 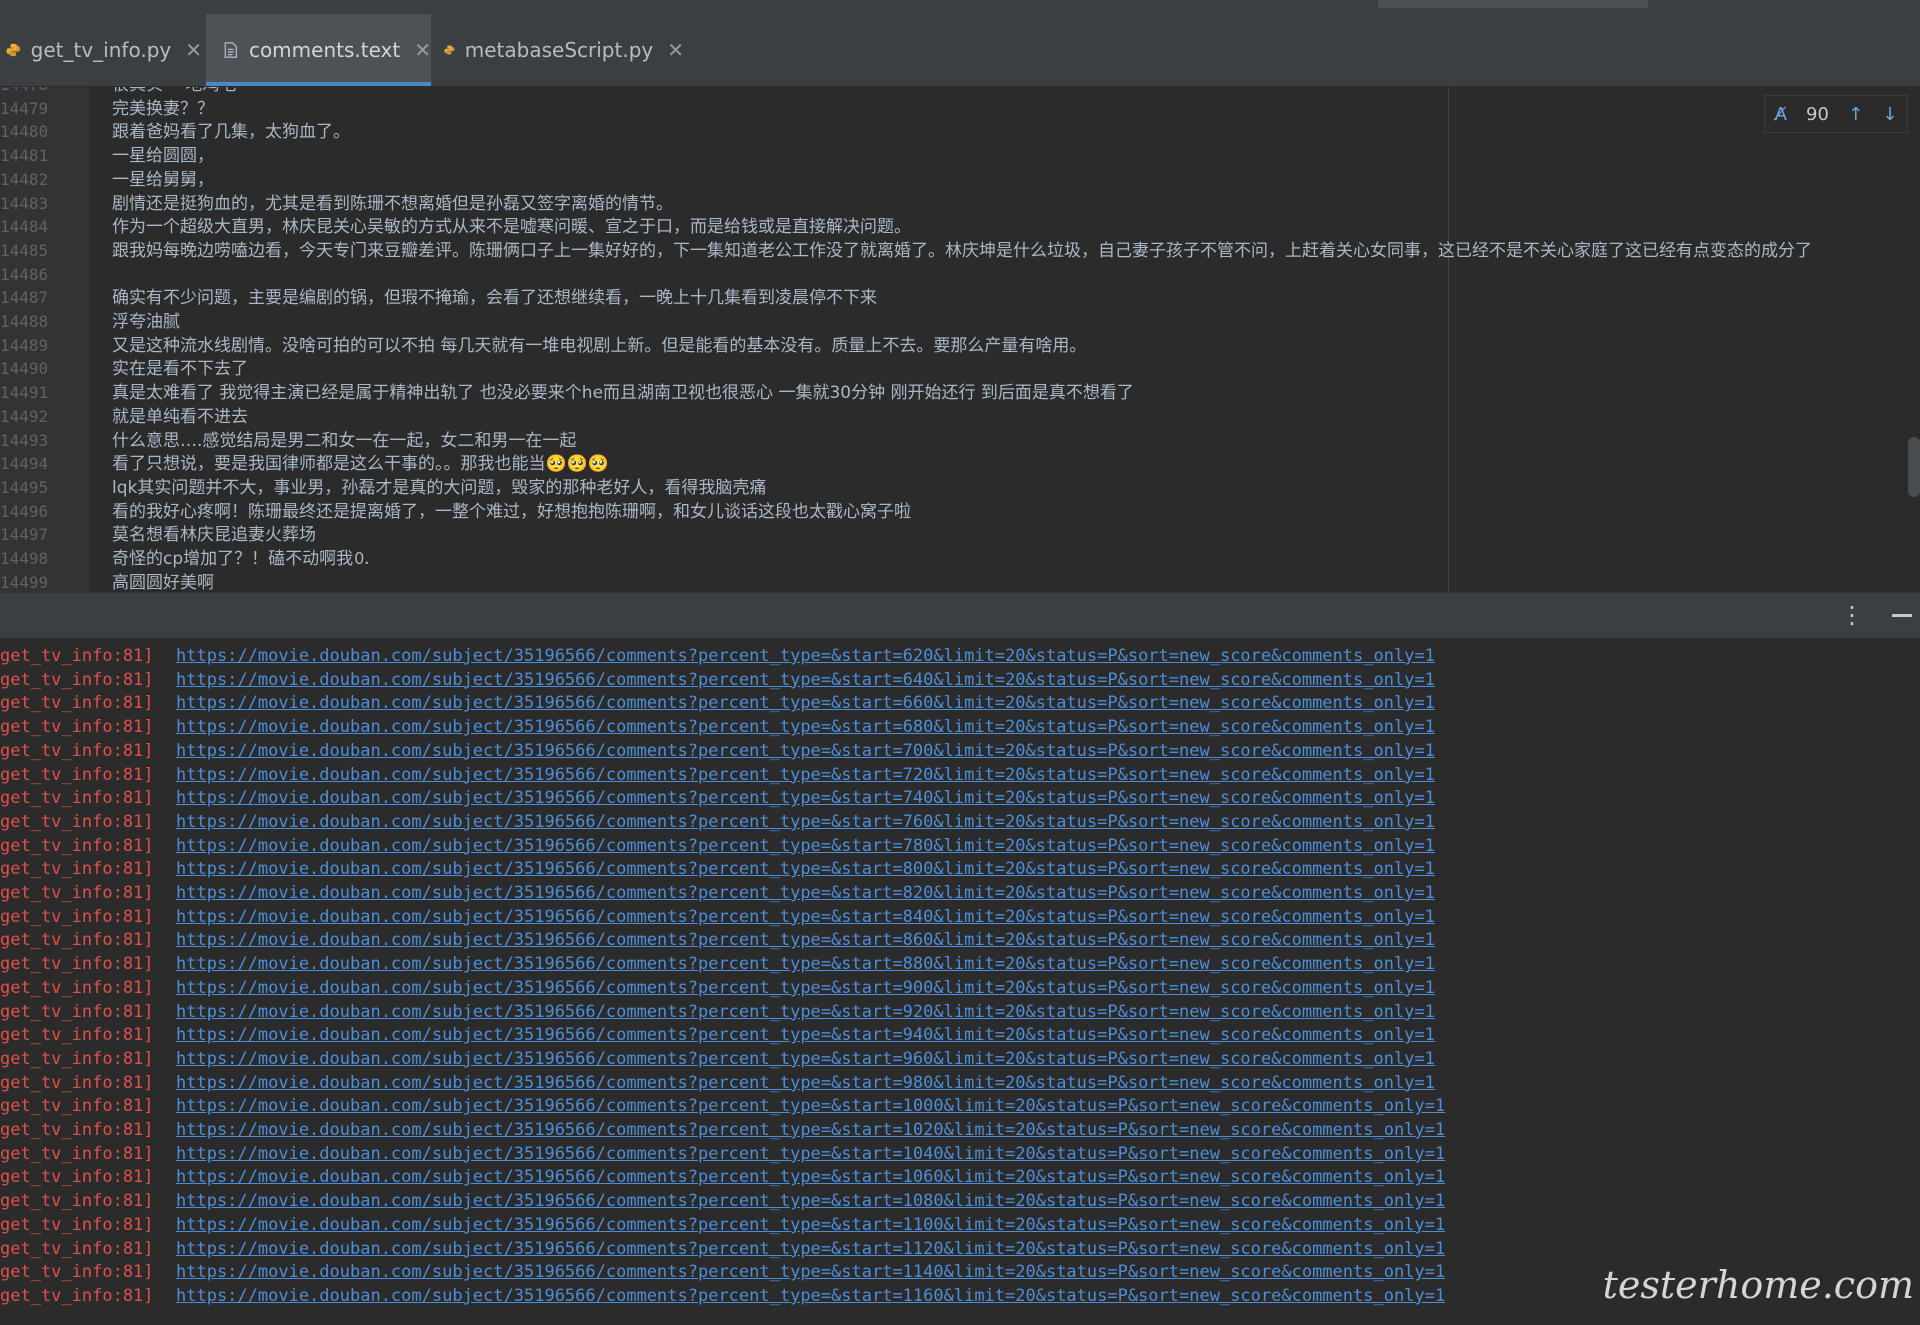 I want to click on editor-line: 14486, so click(x=960, y=275).